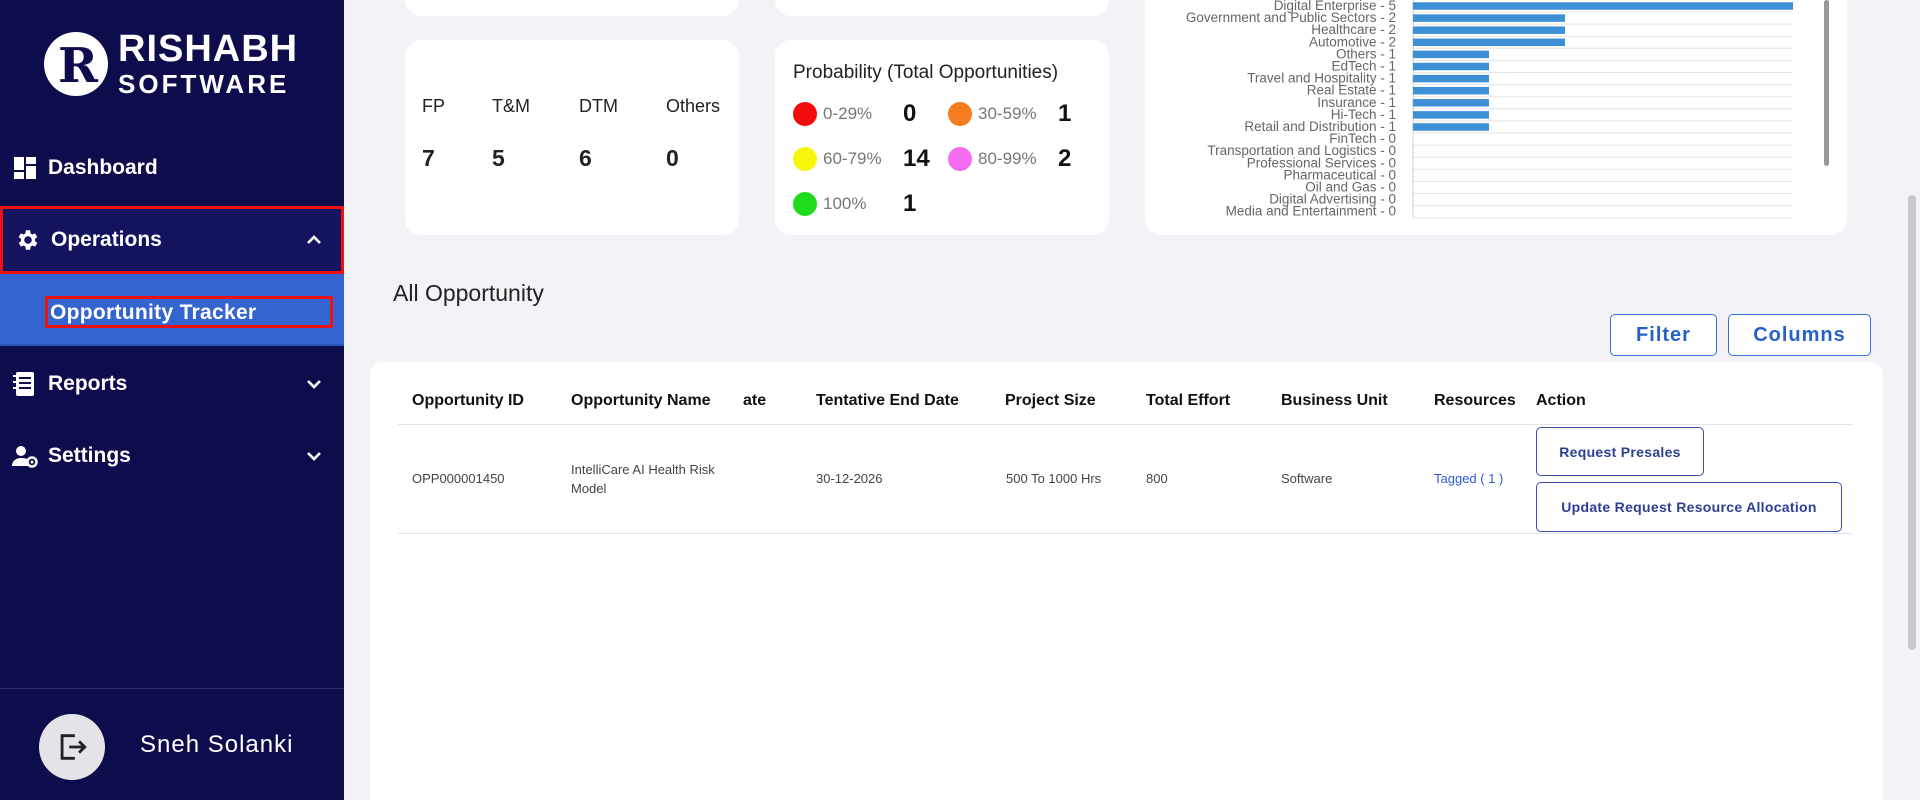 Image resolution: width=1920 pixels, height=800 pixels. I want to click on cell-end-date: 30-12-2026, so click(849, 478).